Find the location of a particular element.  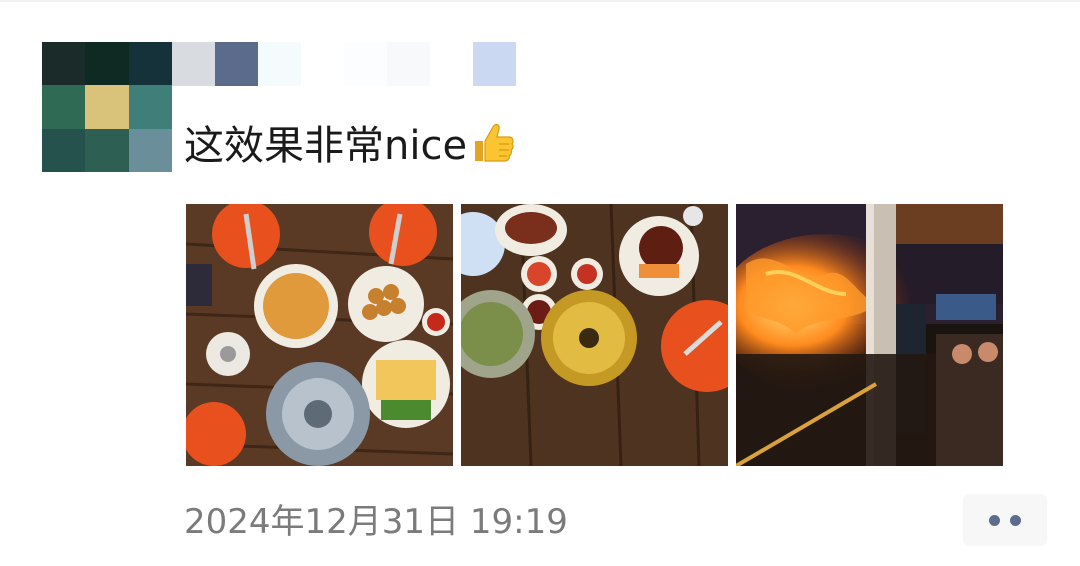

thumbs-up-icon is located at coordinates (494, 142).